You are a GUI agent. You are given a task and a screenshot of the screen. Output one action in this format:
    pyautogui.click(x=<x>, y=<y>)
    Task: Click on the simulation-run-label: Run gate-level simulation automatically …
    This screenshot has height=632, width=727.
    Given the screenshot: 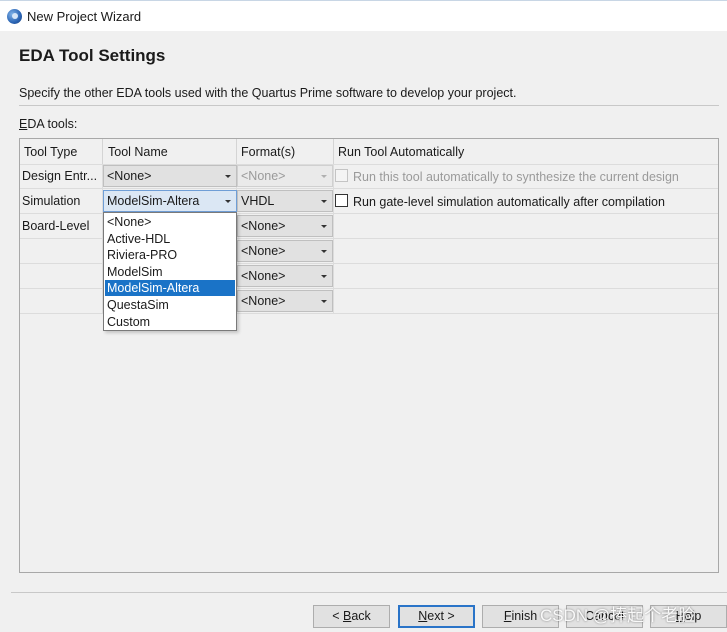 What is the action you would take?
    pyautogui.click(x=509, y=202)
    